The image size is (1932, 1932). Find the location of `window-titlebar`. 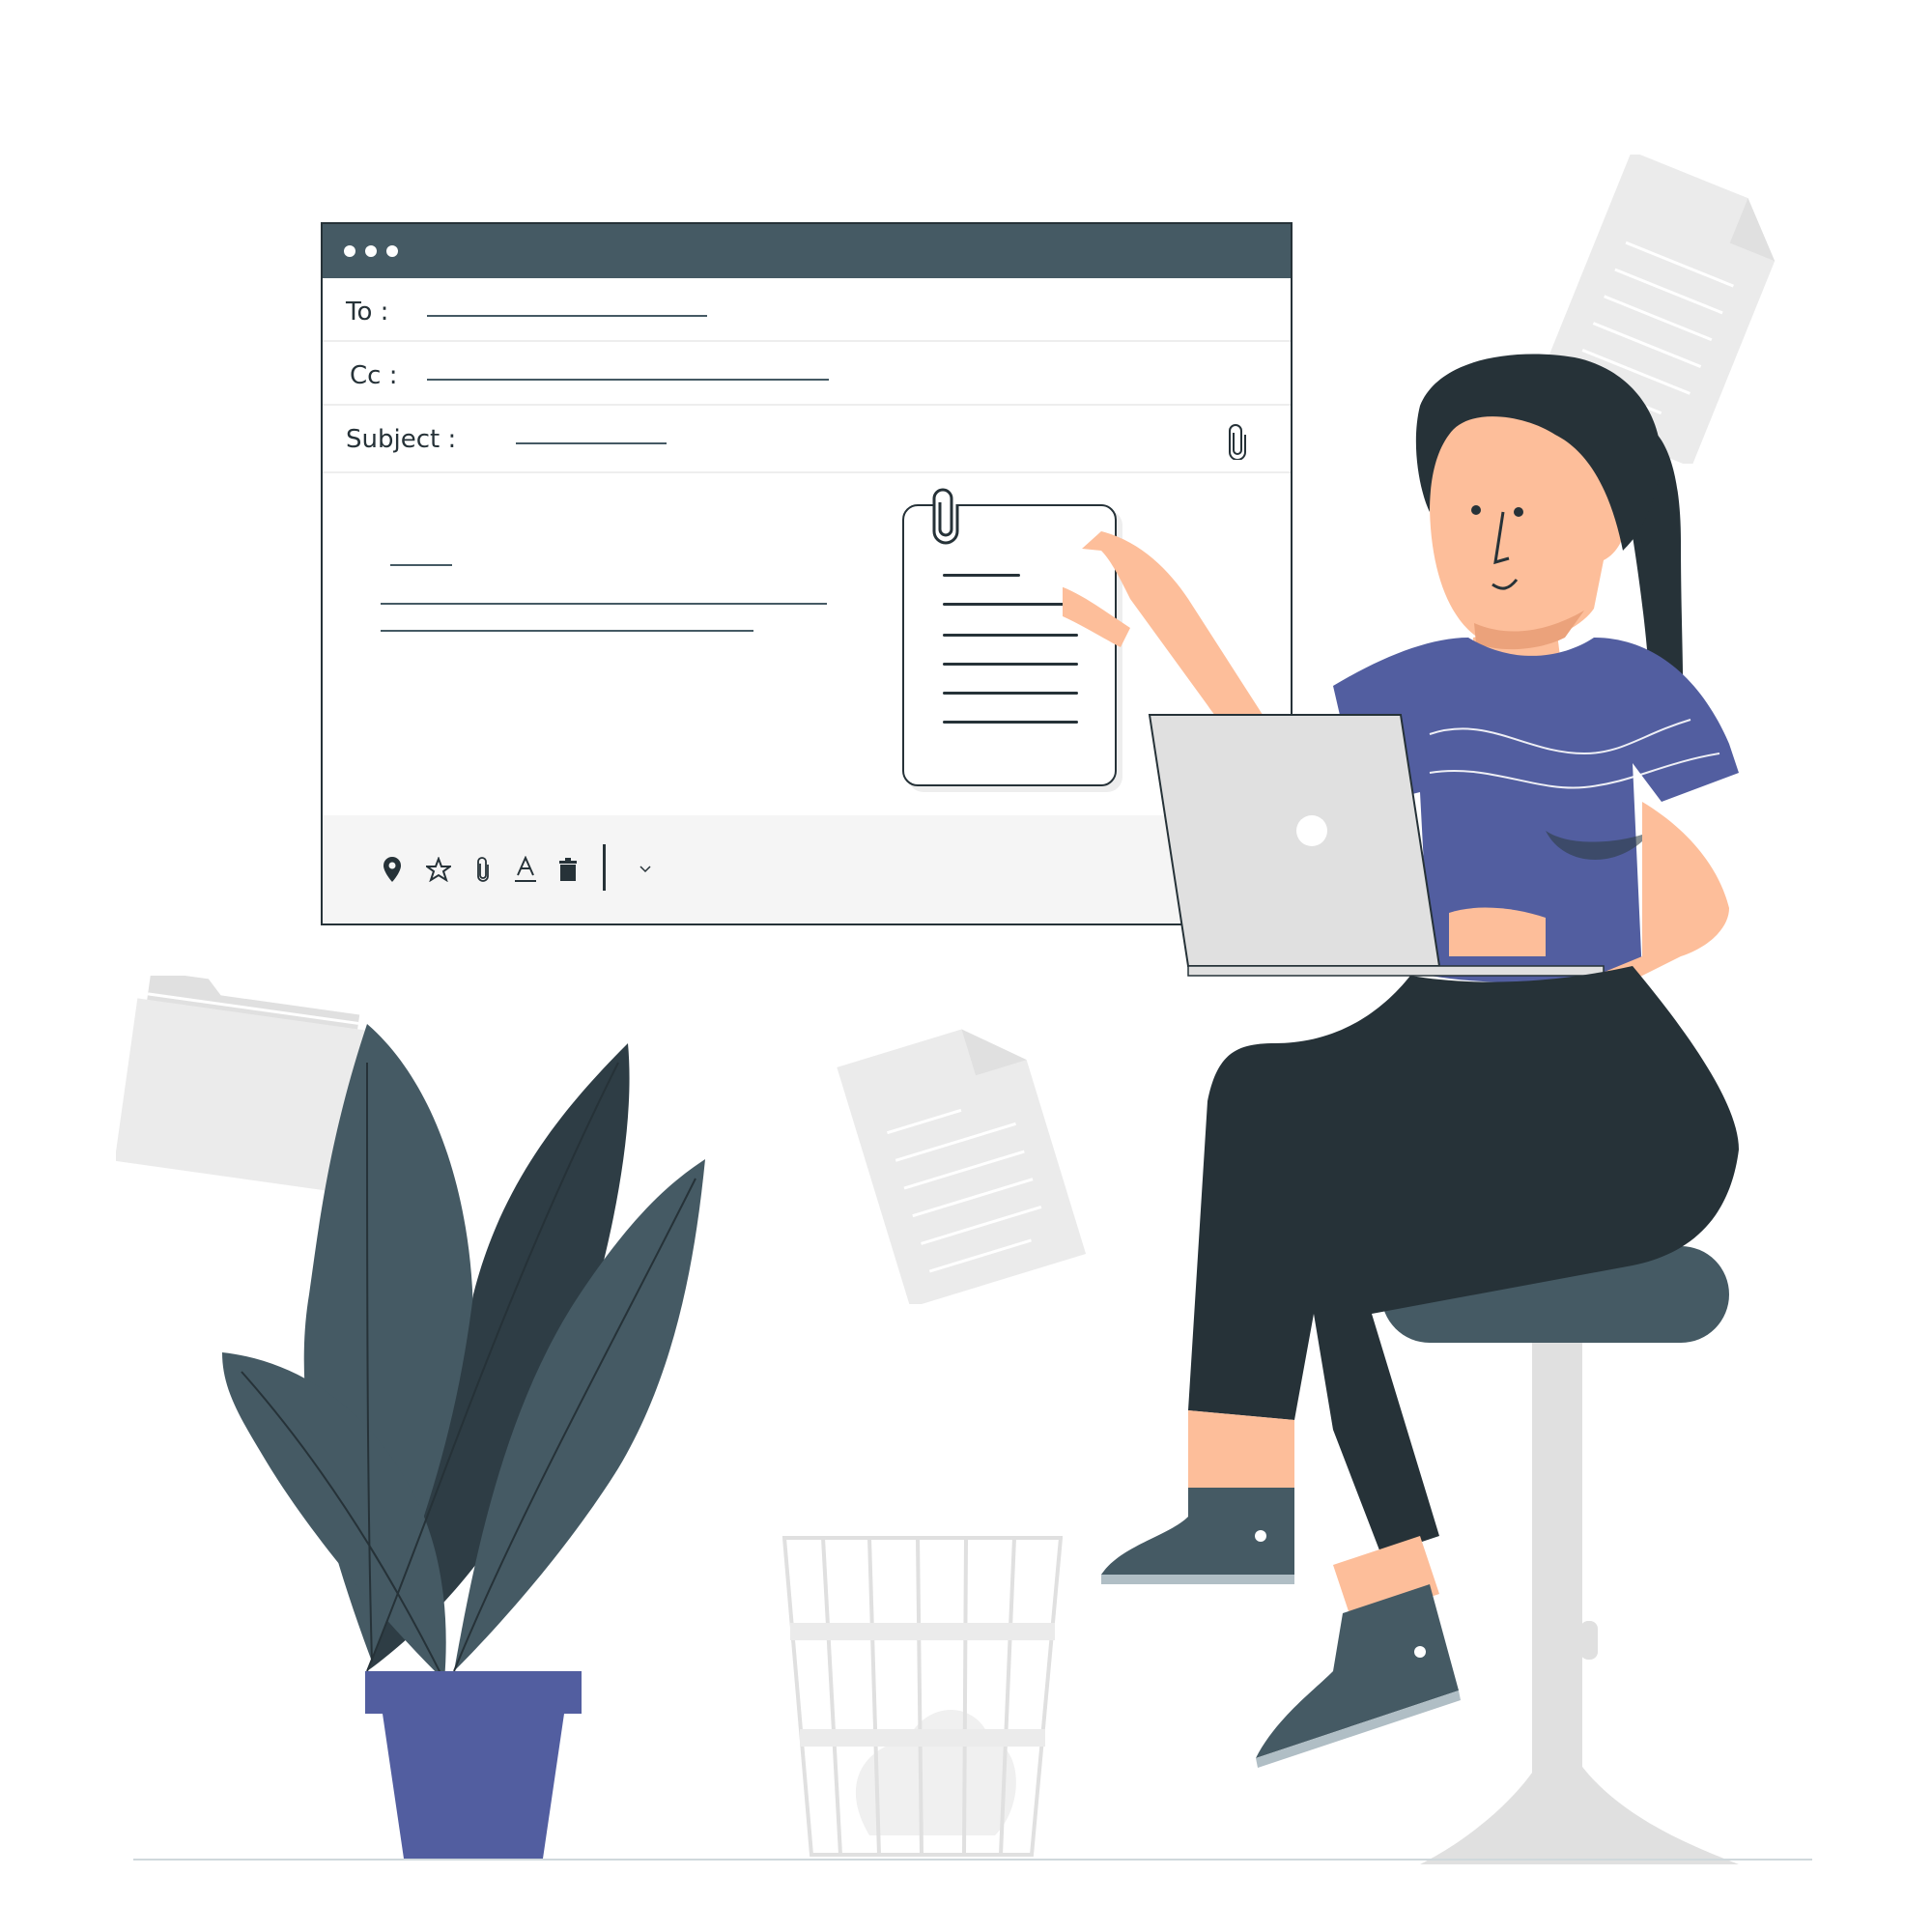

window-titlebar is located at coordinates (807, 251).